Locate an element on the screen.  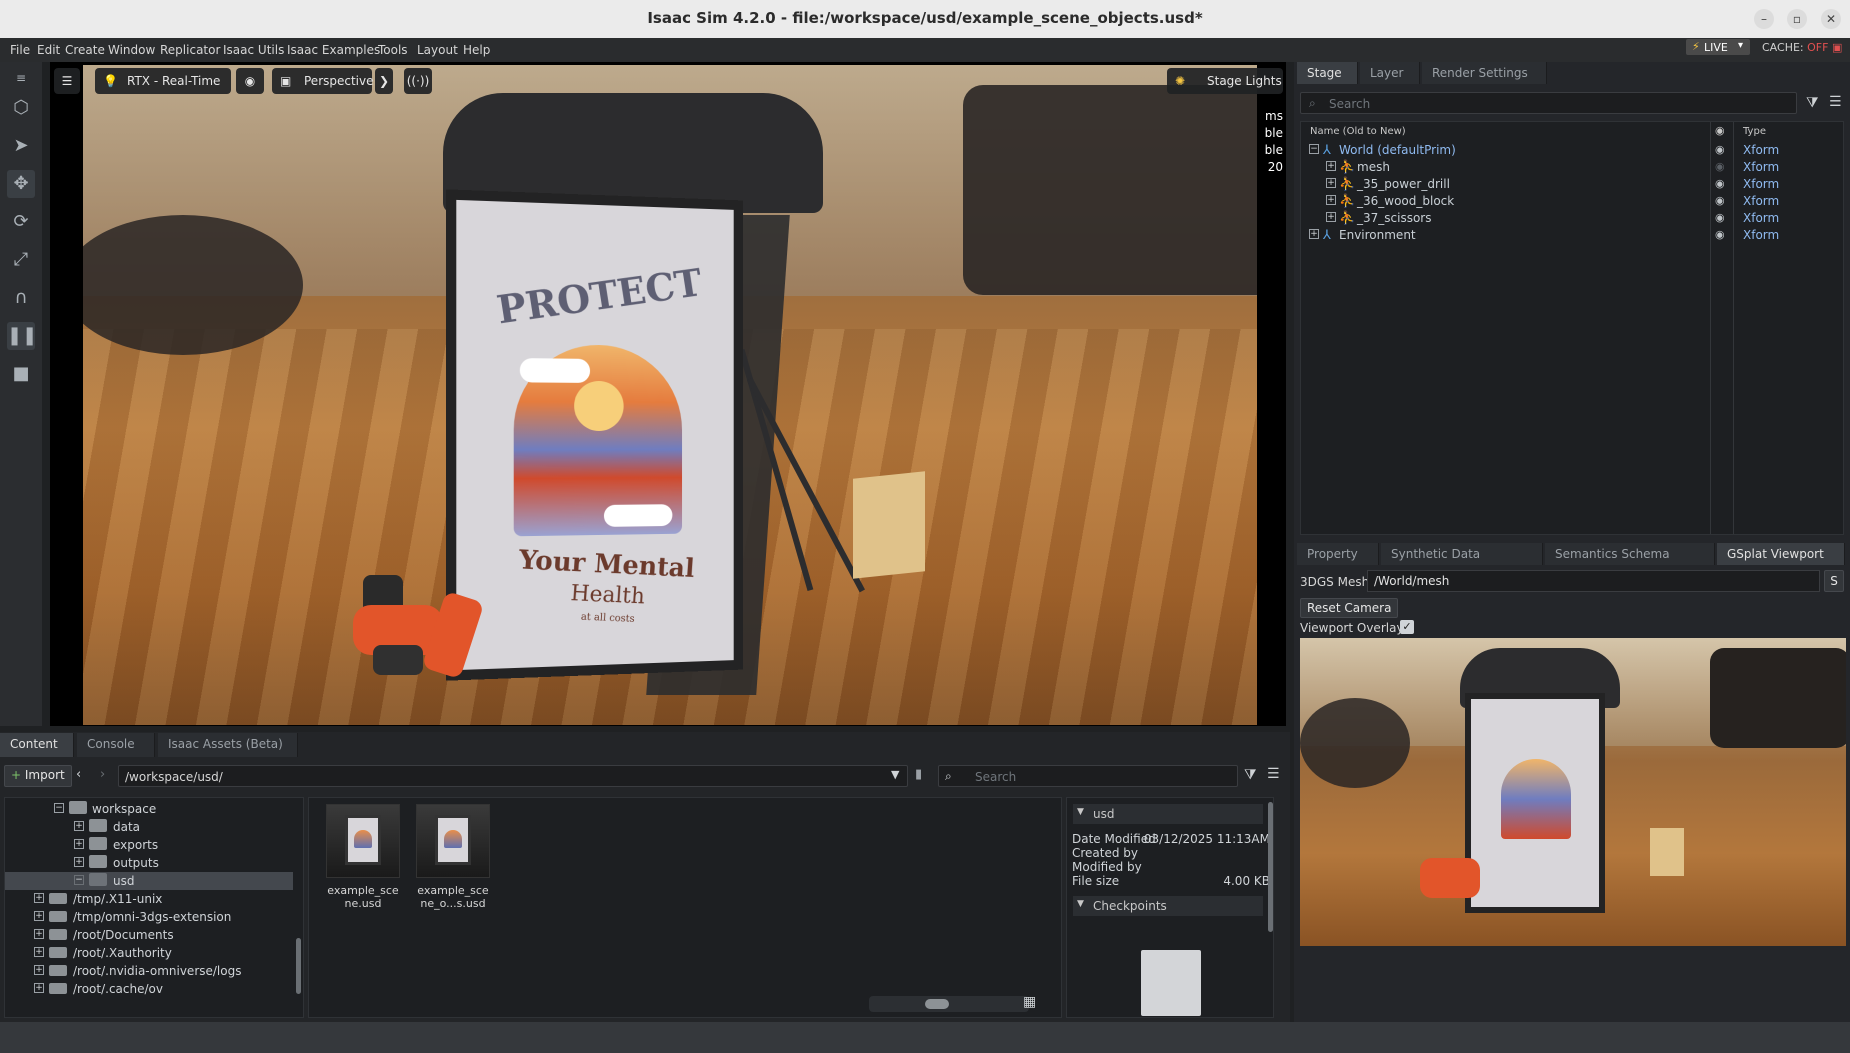
rotate-icon: ⟳ is located at coordinates (21, 222).